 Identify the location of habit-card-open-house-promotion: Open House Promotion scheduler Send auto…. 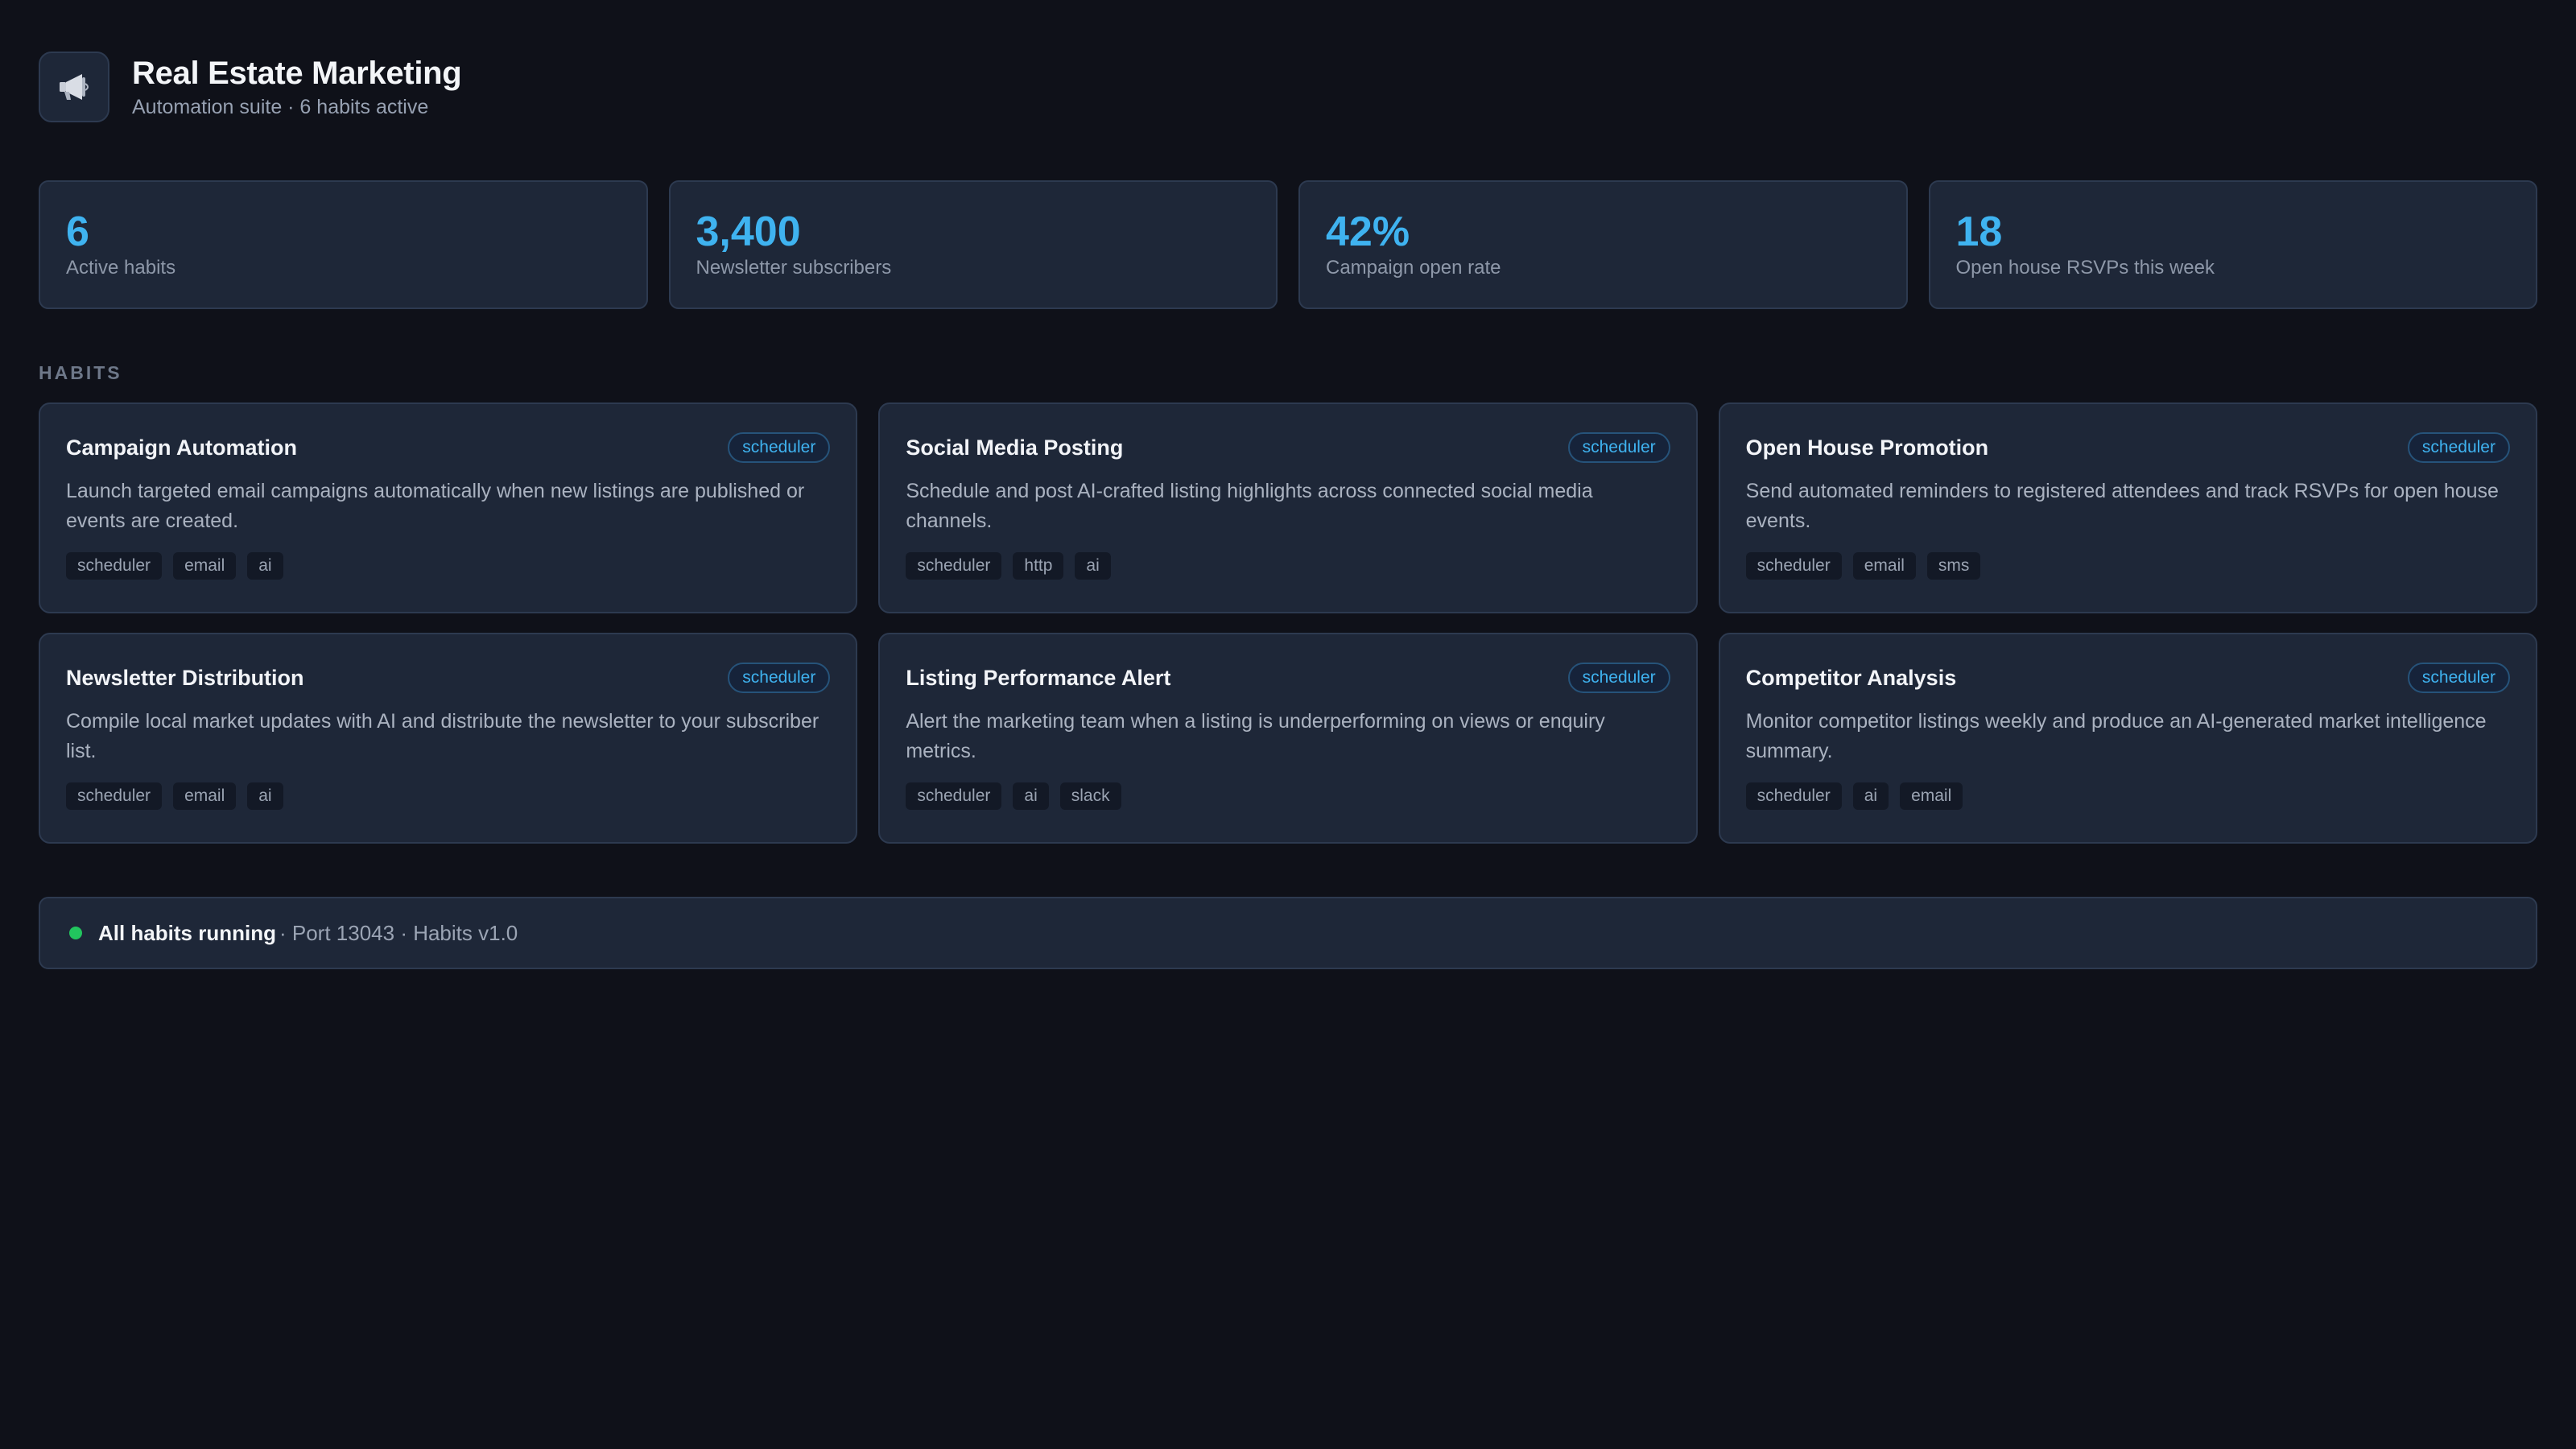
(2127, 507).